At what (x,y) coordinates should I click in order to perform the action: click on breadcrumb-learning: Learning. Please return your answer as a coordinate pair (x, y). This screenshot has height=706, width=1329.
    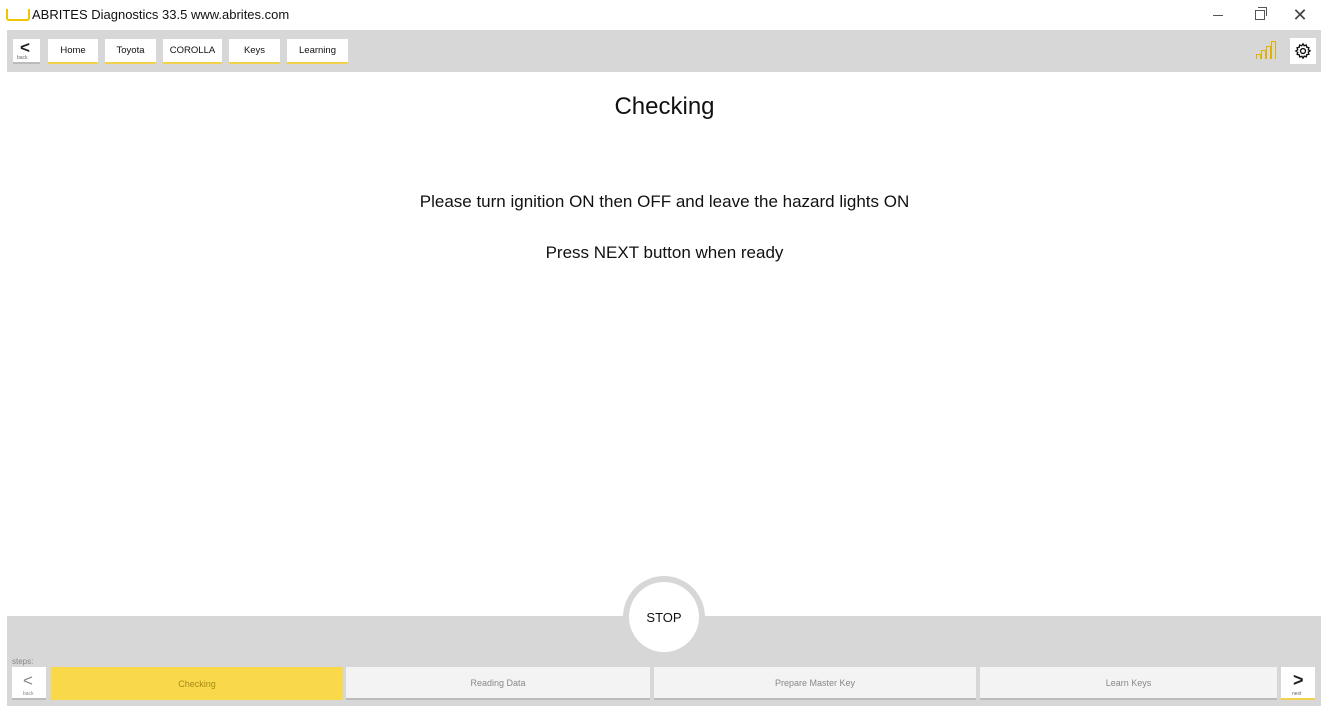
    Looking at the image, I should click on (317, 51).